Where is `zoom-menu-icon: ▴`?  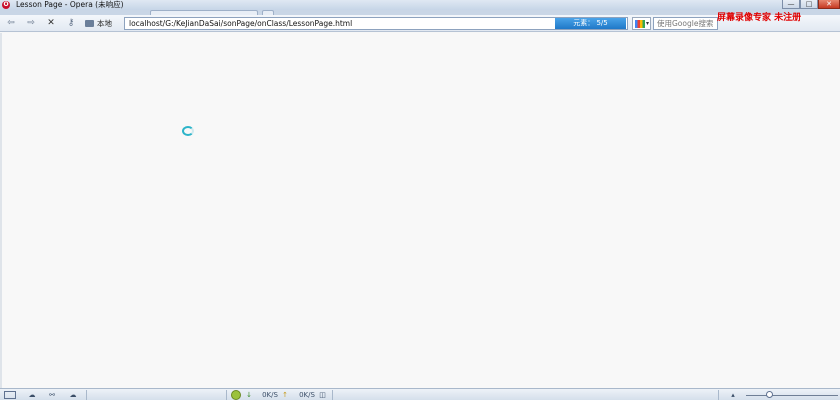
zoom-menu-icon: ▴ is located at coordinates (733, 395).